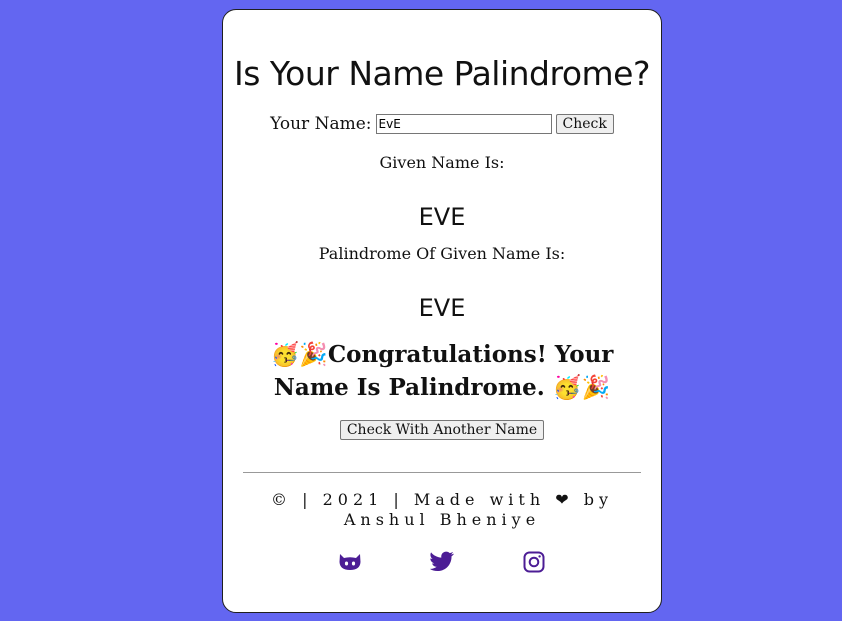 The height and width of the screenshot is (621, 842). I want to click on footer-credit: © | 2021 | Made with ❤ by Anshul Bheniye, so click(442, 509).